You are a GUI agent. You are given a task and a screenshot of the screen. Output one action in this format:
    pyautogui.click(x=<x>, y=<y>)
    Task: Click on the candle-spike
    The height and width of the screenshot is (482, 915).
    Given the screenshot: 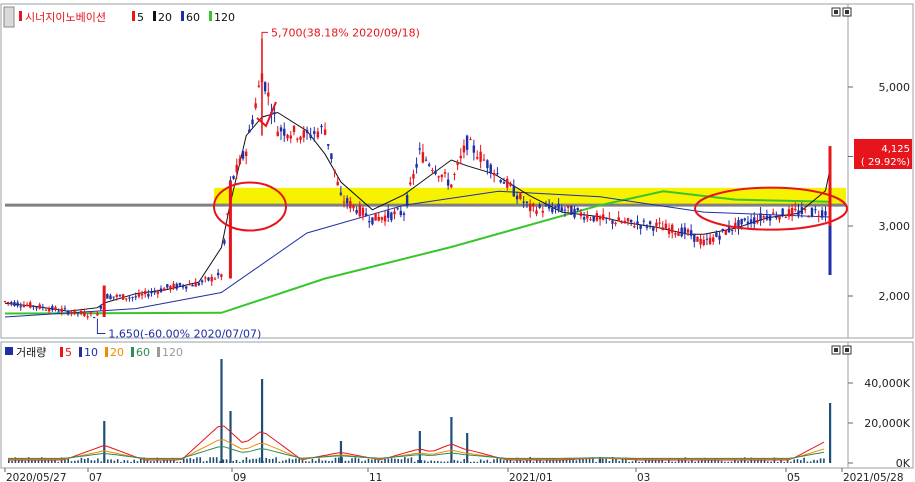 What is the action you would take?
    pyautogui.click(x=230, y=229)
    